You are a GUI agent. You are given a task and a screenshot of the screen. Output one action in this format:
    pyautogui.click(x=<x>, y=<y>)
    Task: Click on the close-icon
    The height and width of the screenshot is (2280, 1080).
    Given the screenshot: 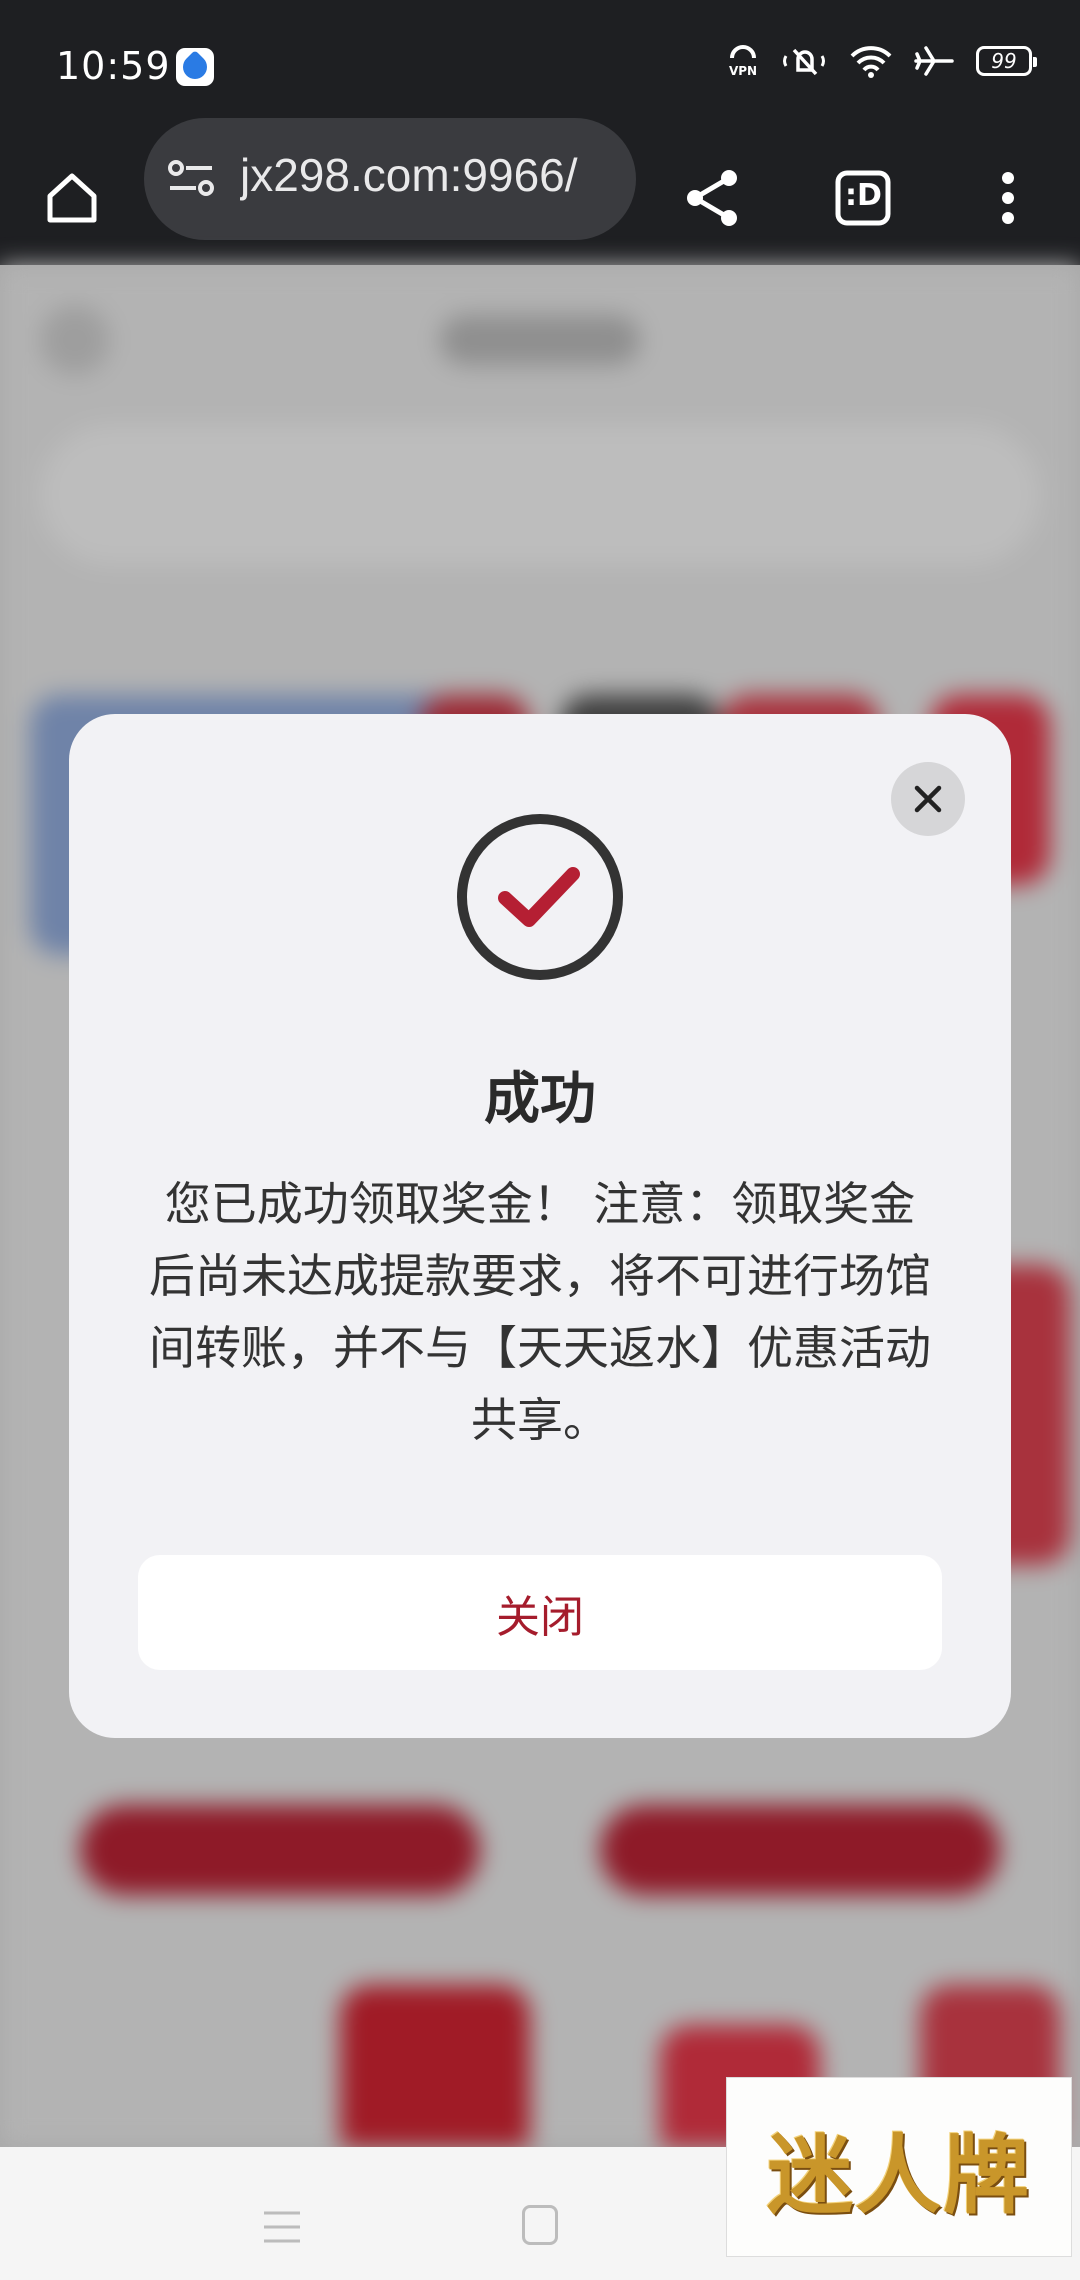 What is the action you would take?
    pyautogui.click(x=928, y=799)
    